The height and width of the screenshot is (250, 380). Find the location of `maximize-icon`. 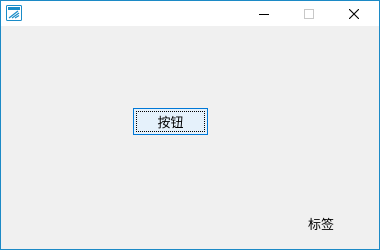

maximize-icon is located at coordinates (309, 13).